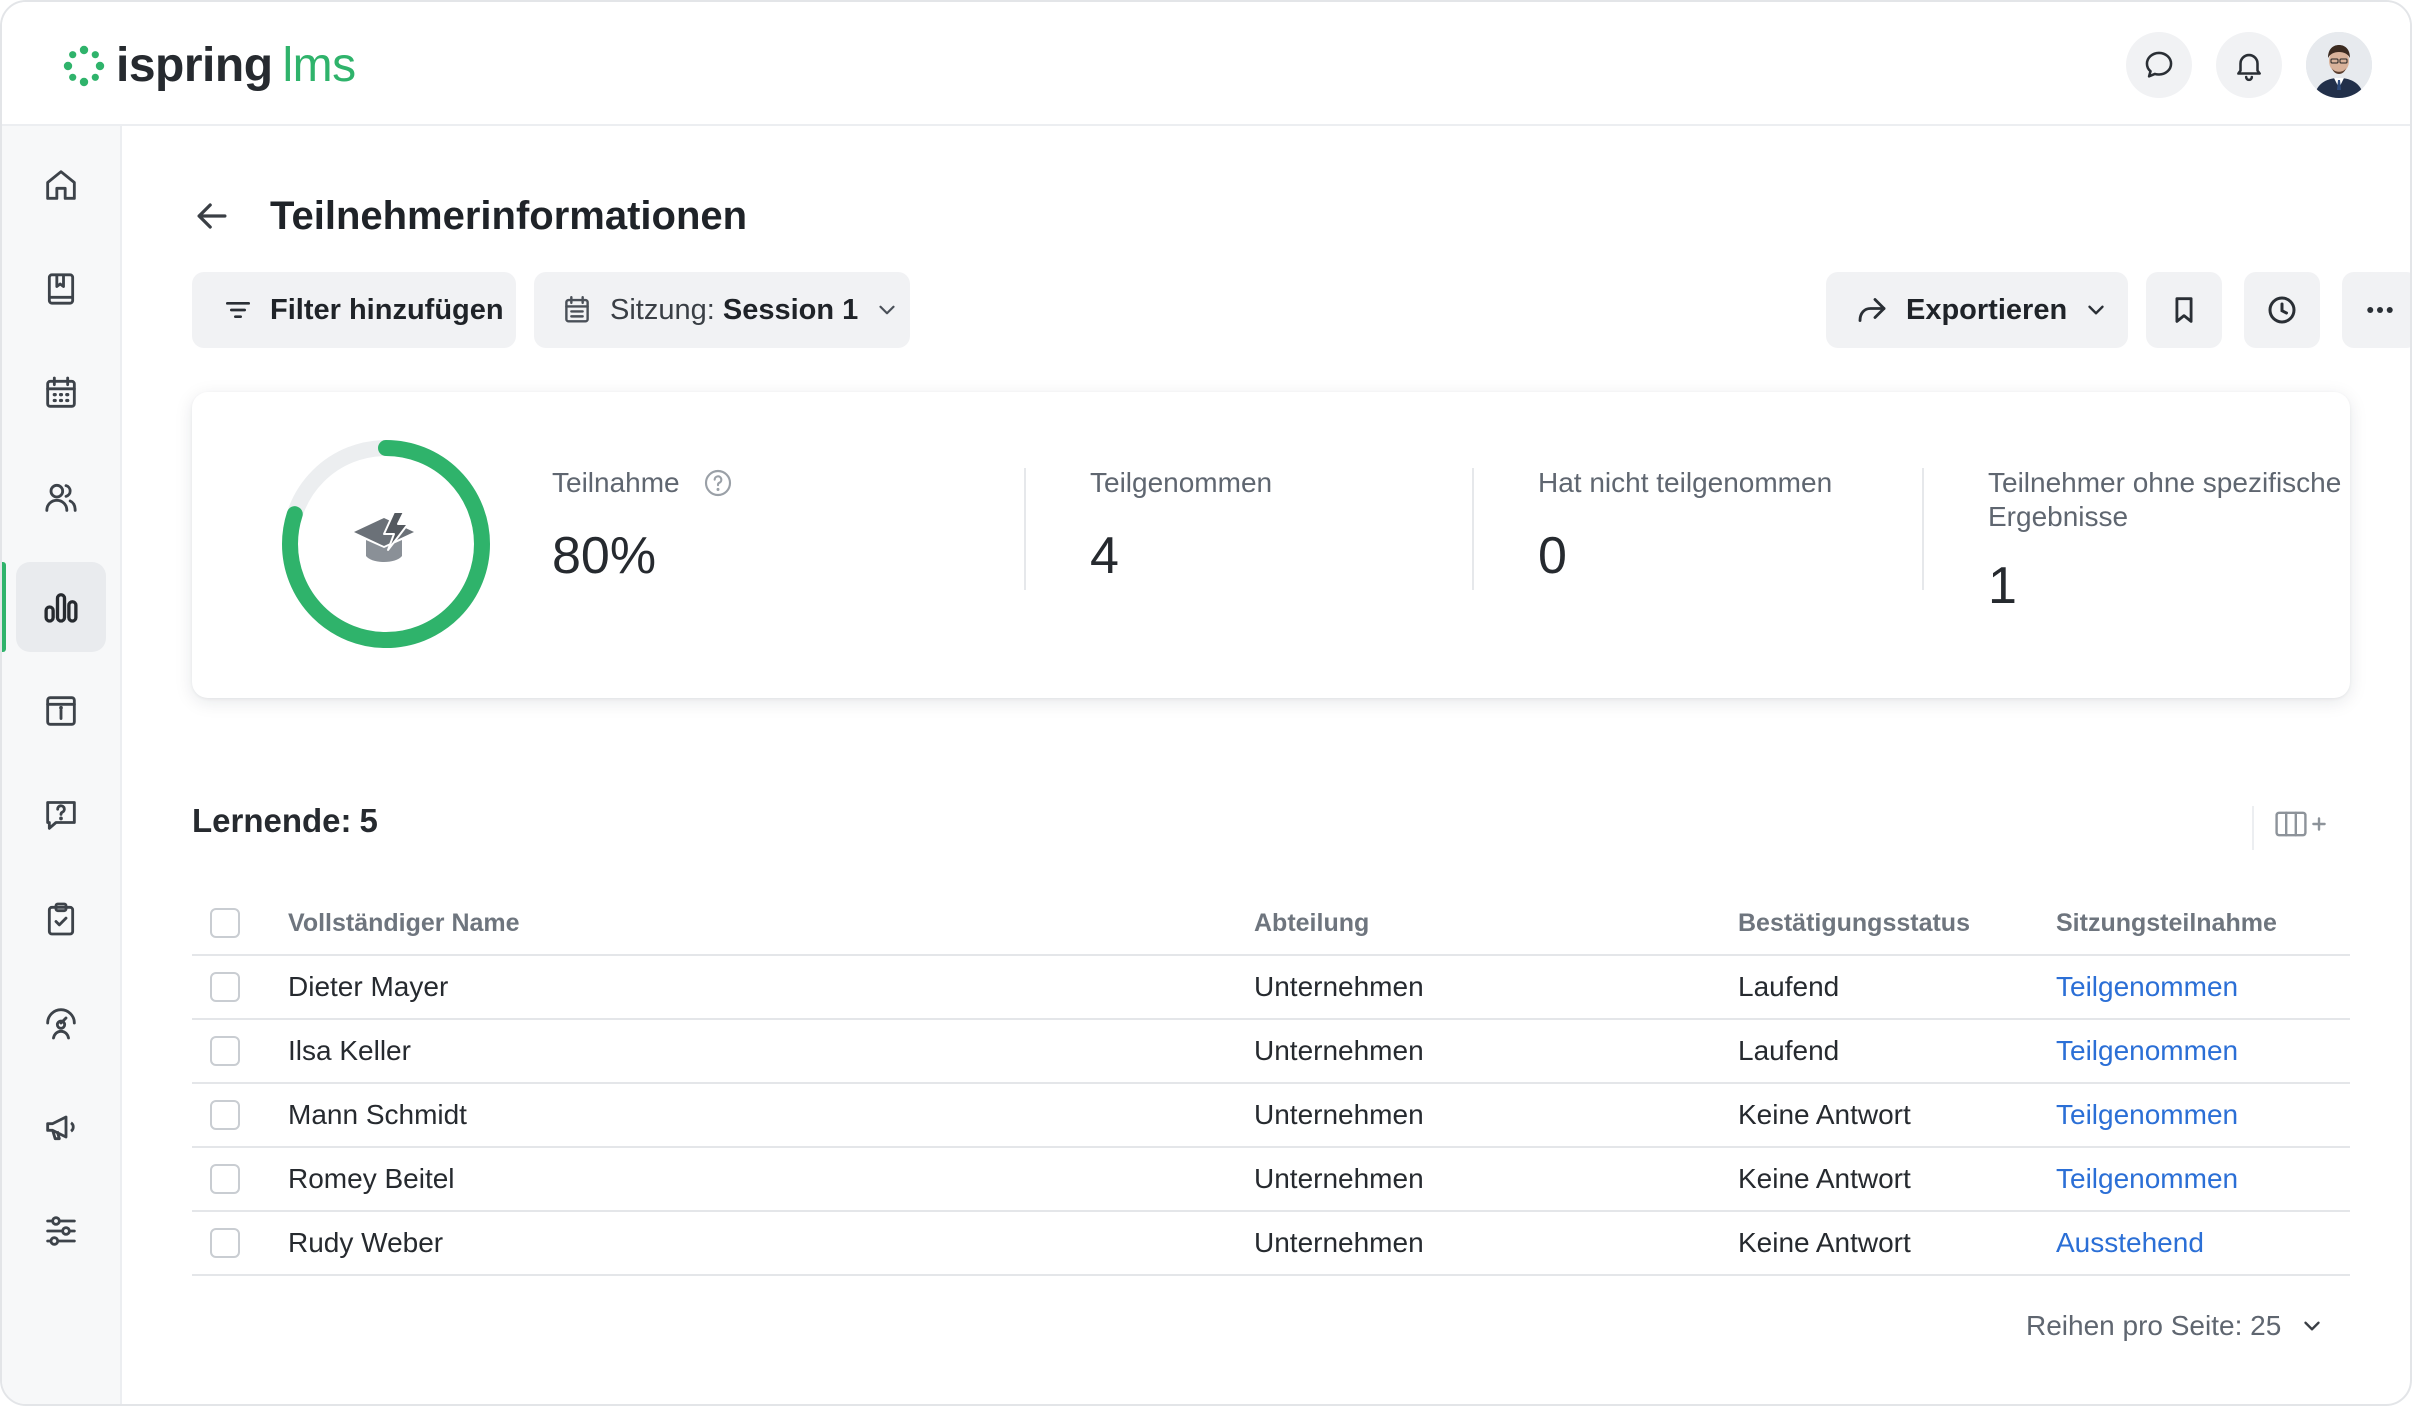  I want to click on participation-label: Teilnahme, so click(616, 482).